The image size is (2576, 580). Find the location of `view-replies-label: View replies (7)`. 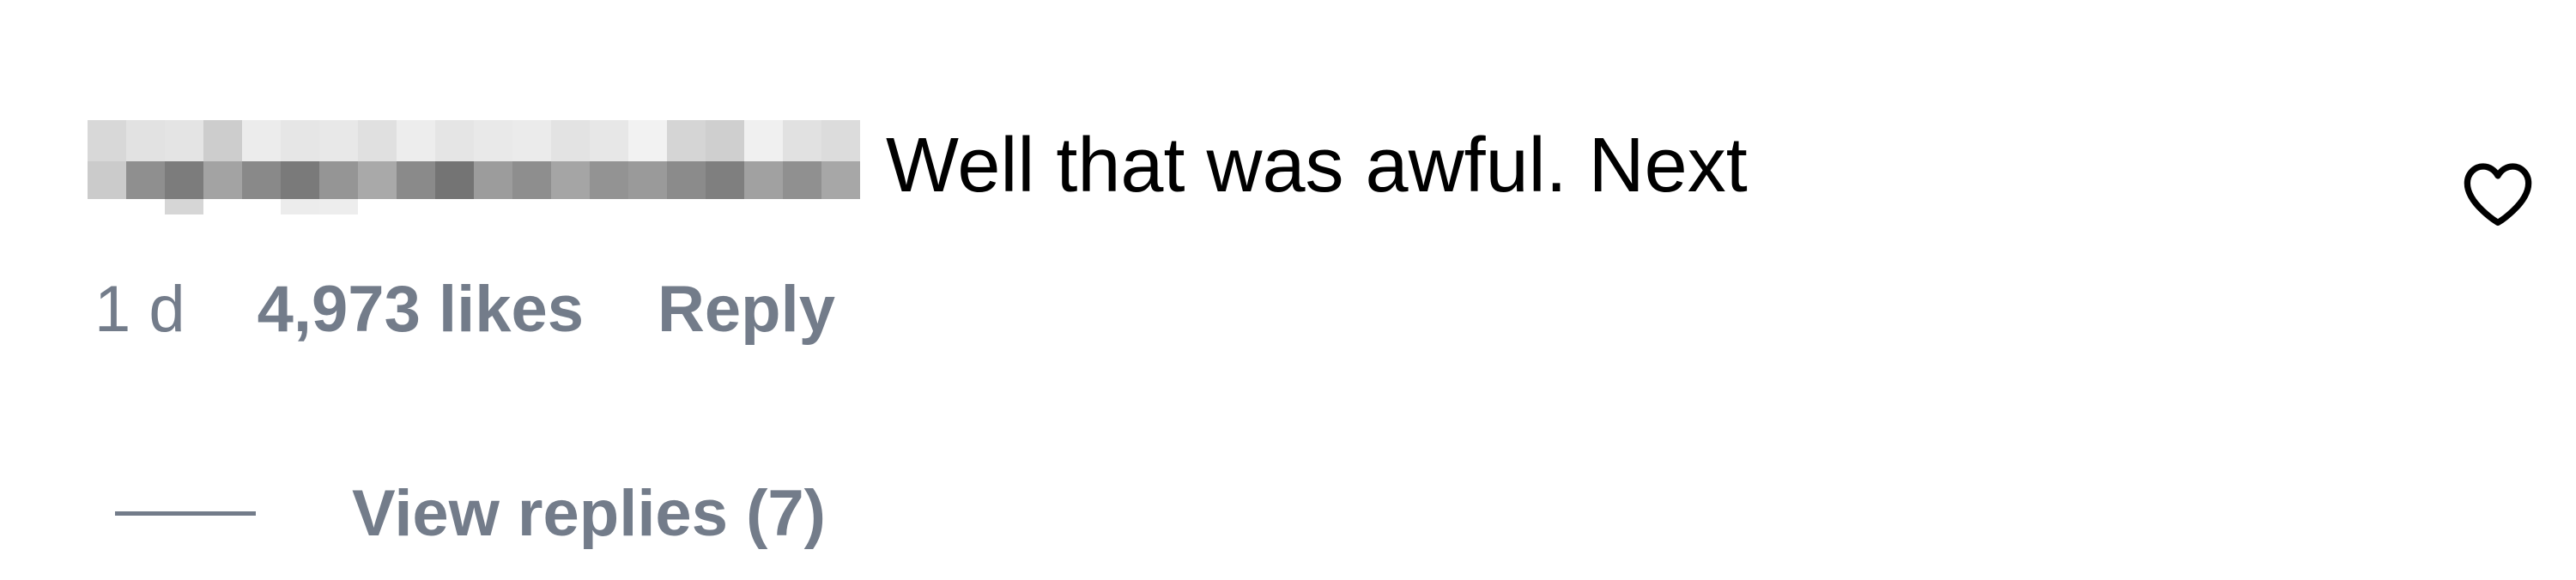

view-replies-label: View replies (7) is located at coordinates (589, 513).